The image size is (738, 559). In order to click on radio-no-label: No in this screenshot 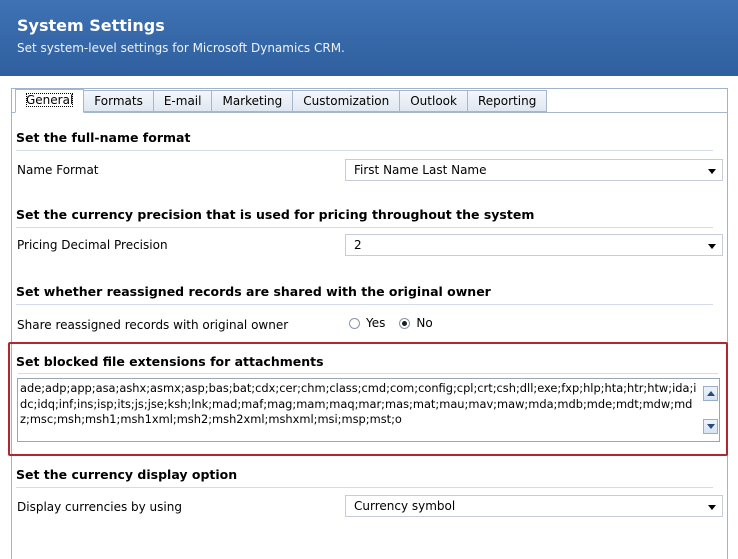, I will do `click(424, 323)`.